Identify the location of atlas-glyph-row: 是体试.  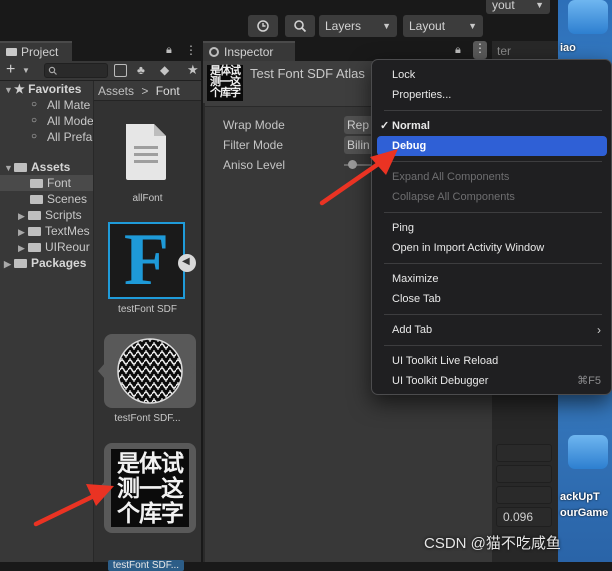
(150, 463).